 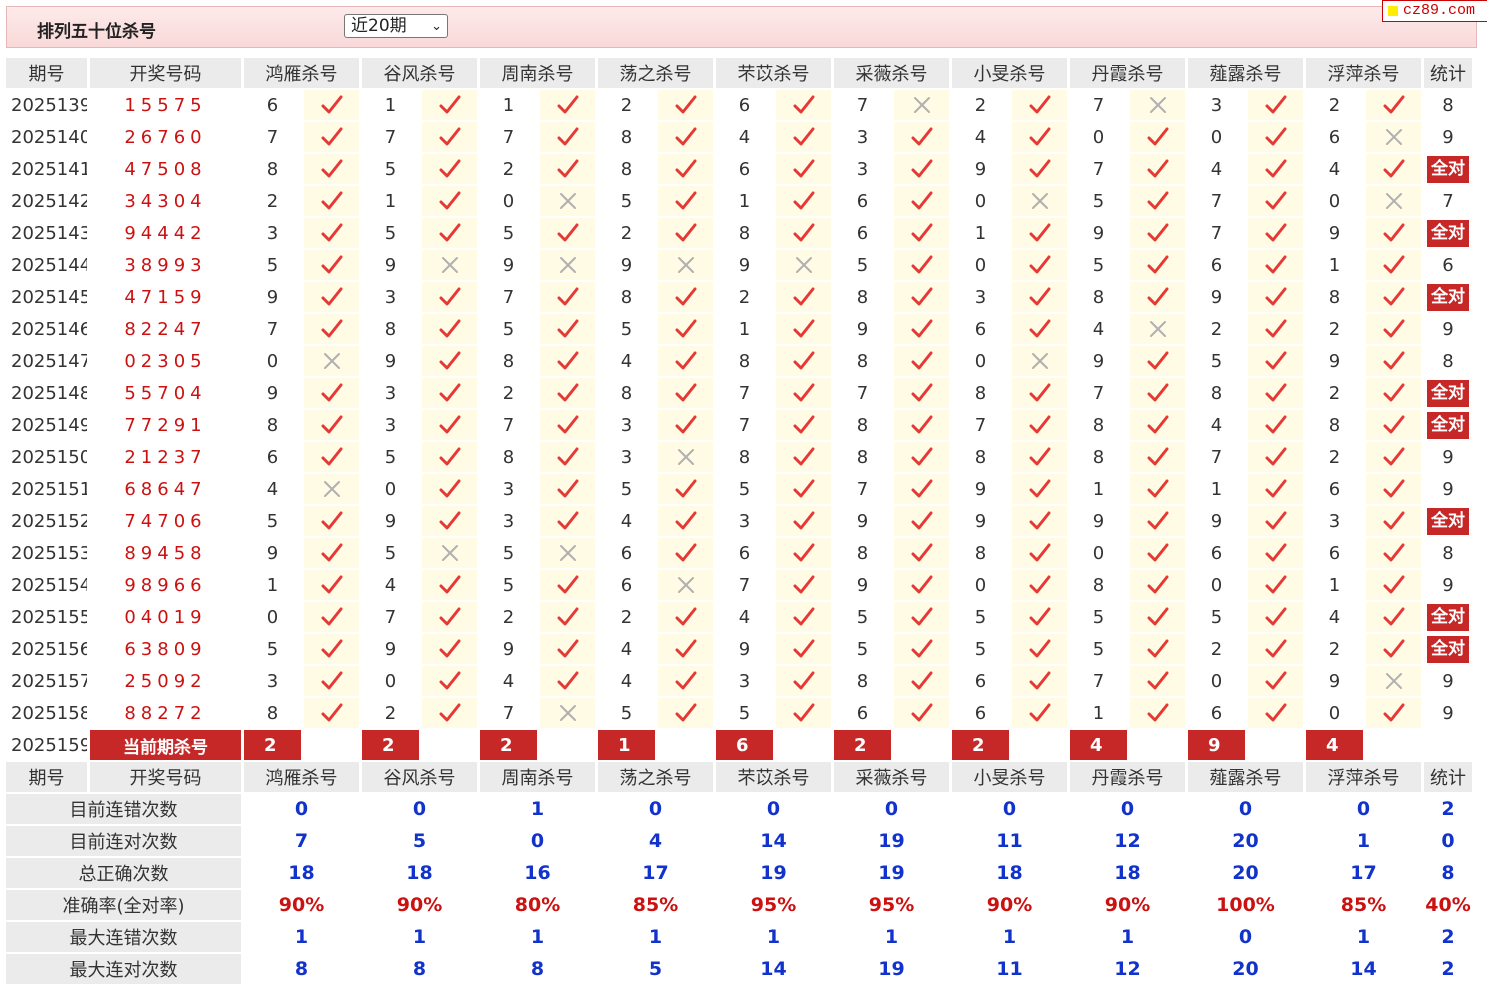 I want to click on period-dropdown: 近20期 ⌄, so click(x=396, y=26).